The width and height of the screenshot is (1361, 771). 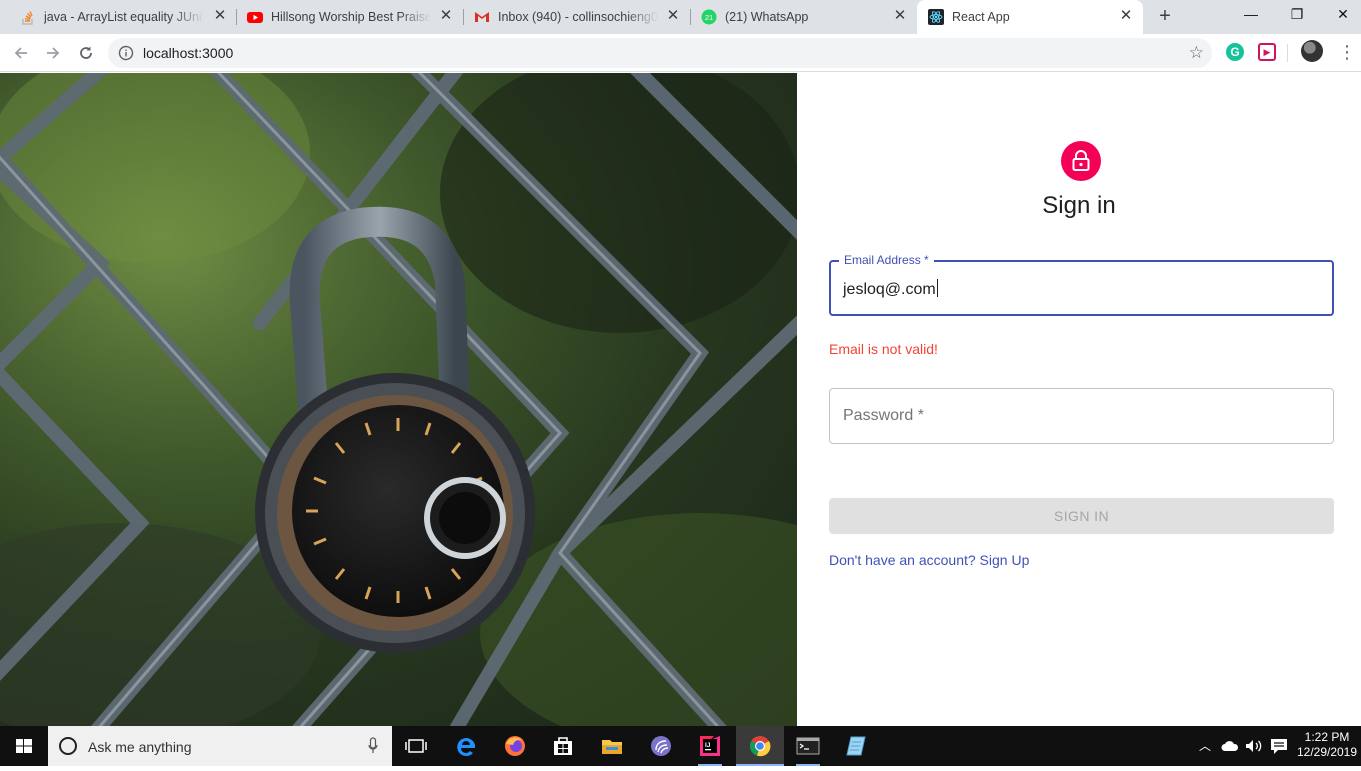 What do you see at coordinates (1196, 53) in the screenshot?
I see `bookmark-star-icon: ☆` at bounding box center [1196, 53].